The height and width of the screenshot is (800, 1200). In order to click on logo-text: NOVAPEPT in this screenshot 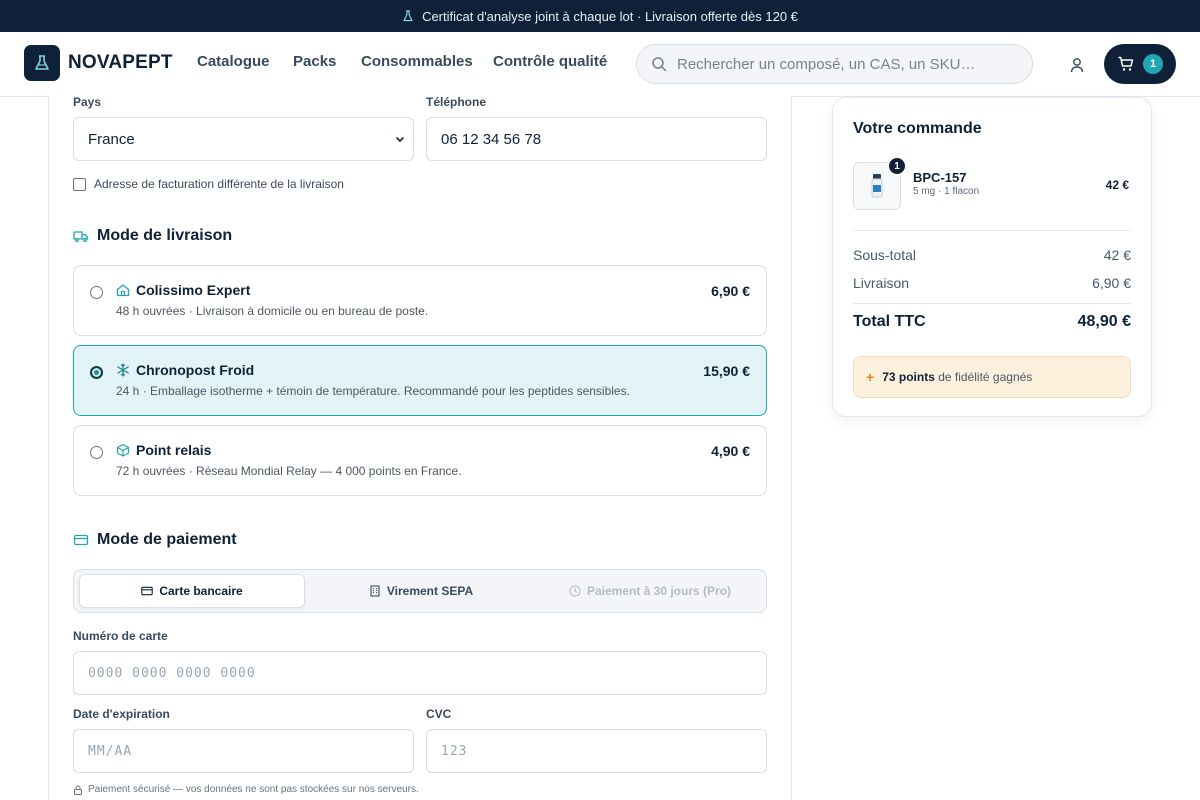, I will do `click(120, 63)`.